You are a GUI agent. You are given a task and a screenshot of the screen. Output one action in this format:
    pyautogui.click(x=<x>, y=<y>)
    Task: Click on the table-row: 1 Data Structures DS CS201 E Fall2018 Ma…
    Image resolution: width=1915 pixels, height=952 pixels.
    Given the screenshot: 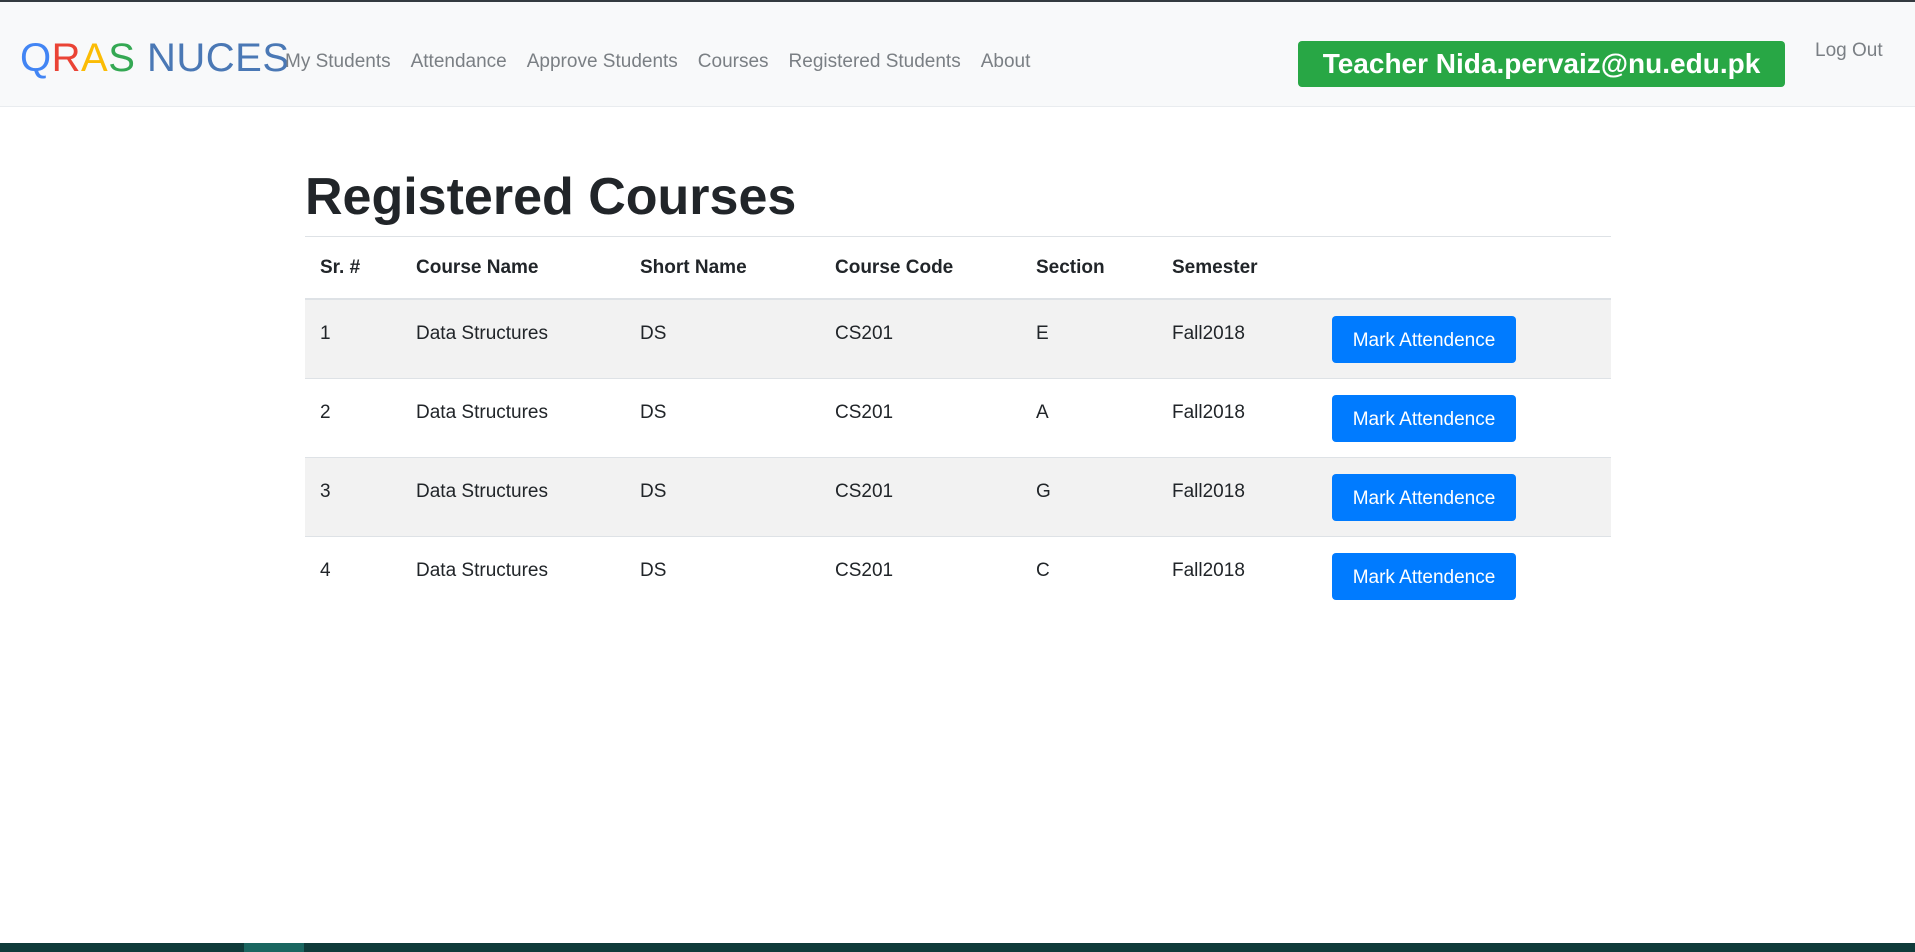 What is the action you would take?
    pyautogui.click(x=958, y=338)
    